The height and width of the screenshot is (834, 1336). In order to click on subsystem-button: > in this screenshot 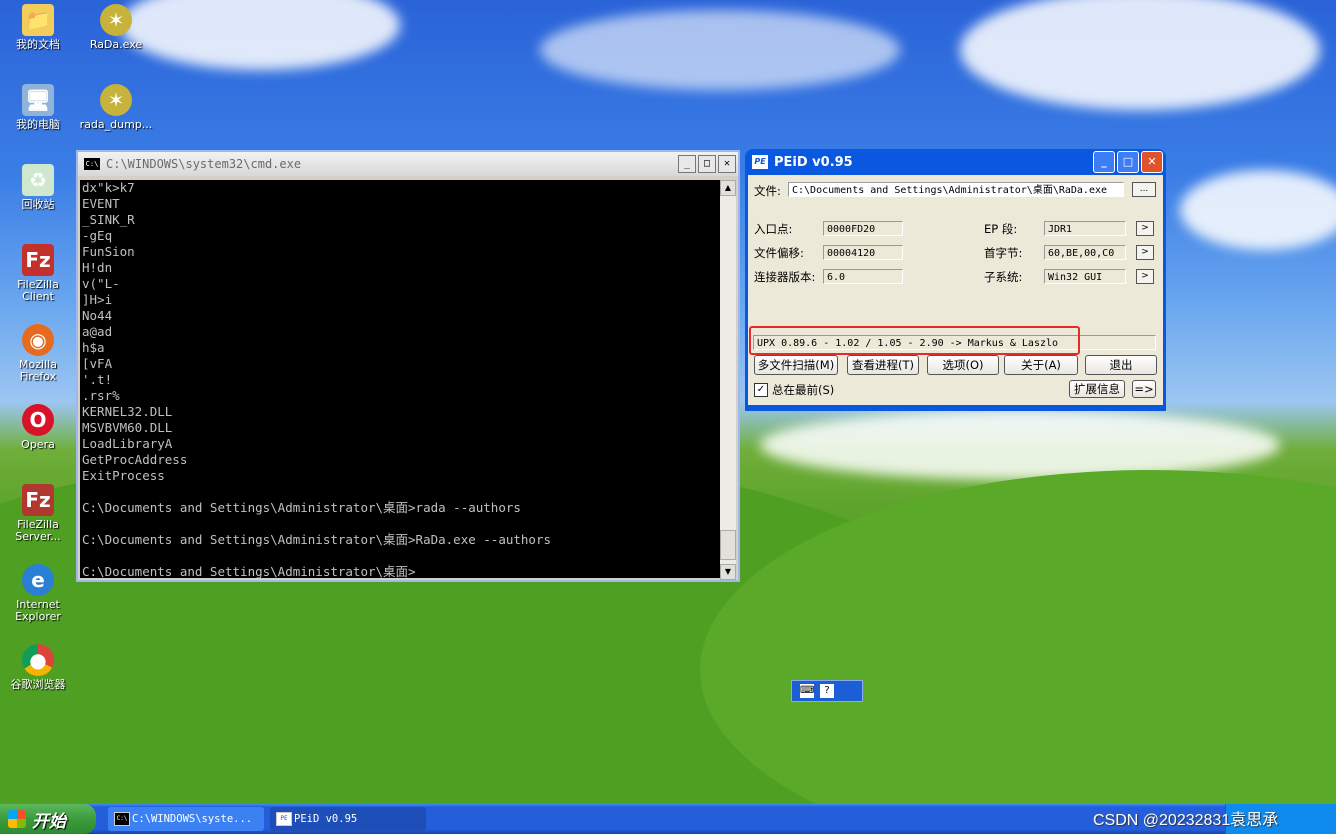, I will do `click(1145, 276)`.